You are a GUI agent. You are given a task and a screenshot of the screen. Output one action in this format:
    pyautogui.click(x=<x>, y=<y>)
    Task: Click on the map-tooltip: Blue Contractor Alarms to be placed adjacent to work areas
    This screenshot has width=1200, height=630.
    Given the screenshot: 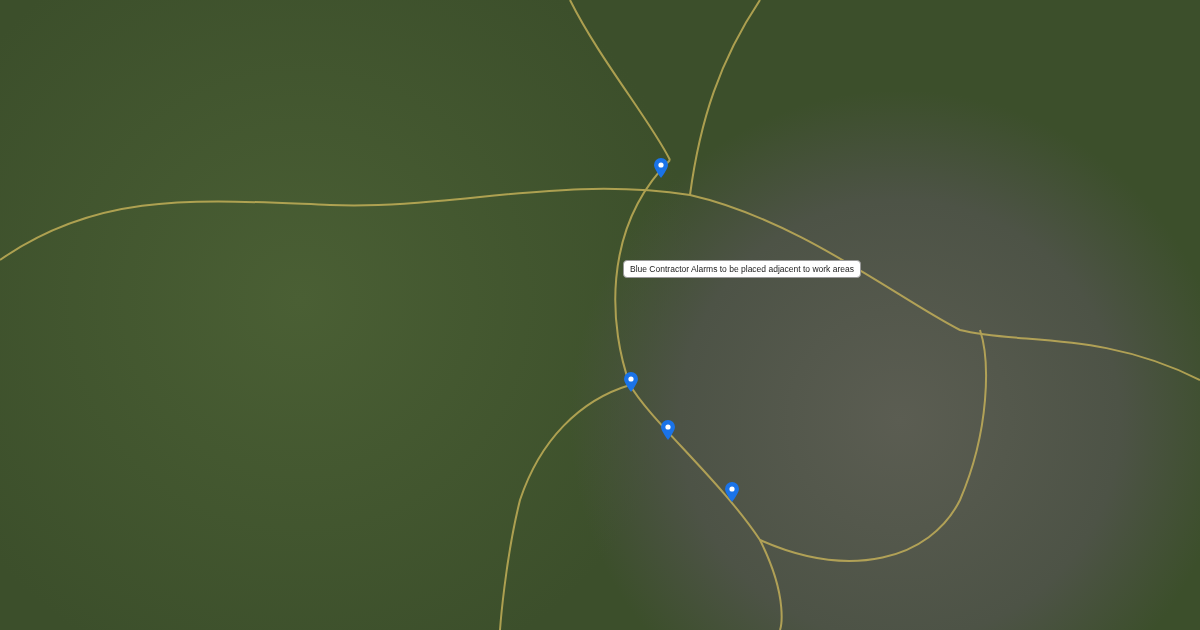 What is the action you would take?
    pyautogui.click(x=742, y=269)
    